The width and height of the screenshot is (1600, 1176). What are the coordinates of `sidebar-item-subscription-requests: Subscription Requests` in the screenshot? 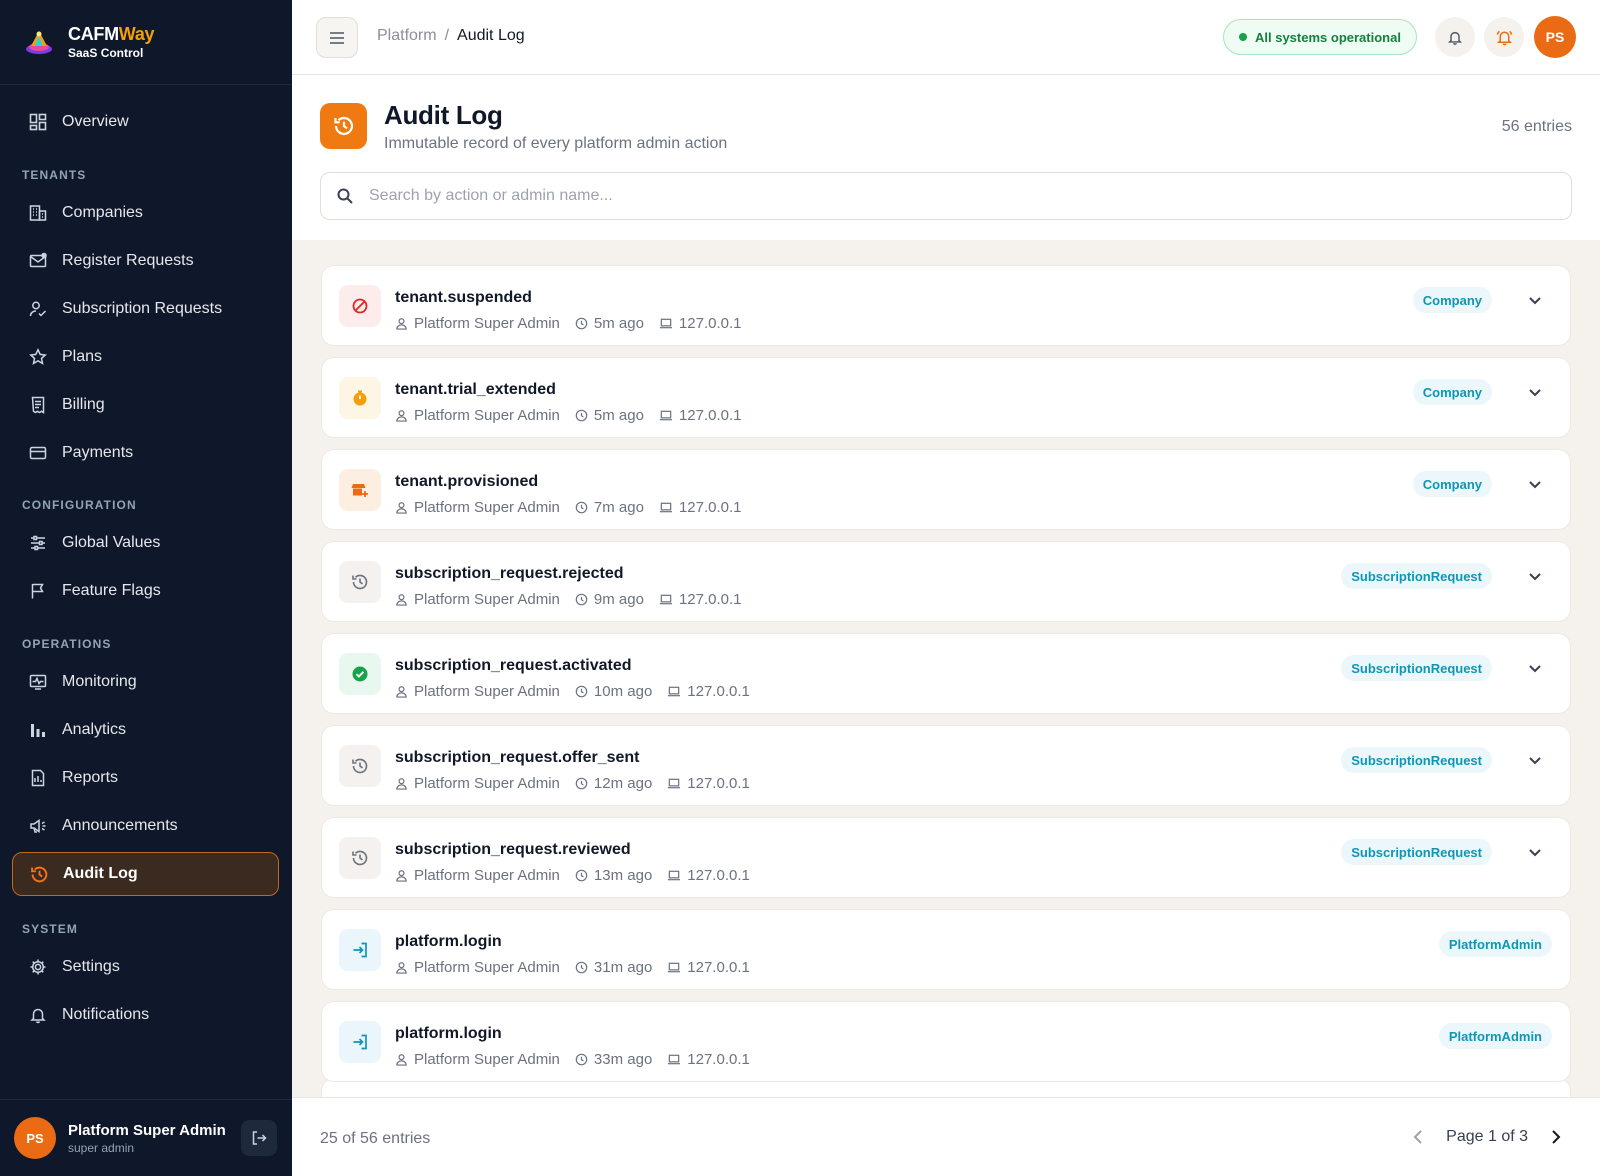 It's located at (145, 309).